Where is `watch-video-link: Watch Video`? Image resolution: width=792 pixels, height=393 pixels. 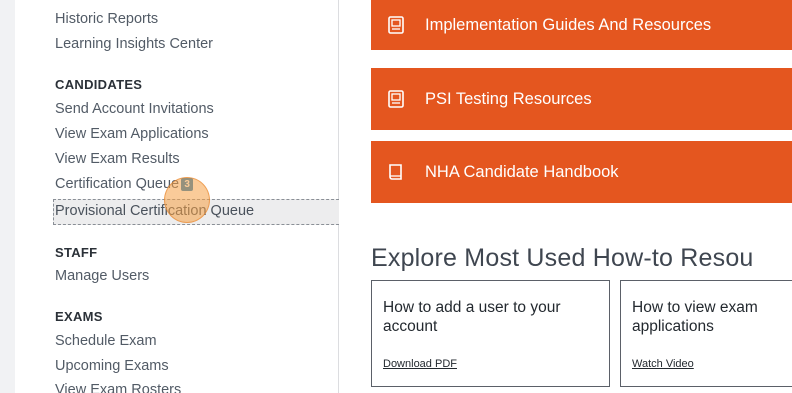
watch-video-link: Watch Video is located at coordinates (663, 364).